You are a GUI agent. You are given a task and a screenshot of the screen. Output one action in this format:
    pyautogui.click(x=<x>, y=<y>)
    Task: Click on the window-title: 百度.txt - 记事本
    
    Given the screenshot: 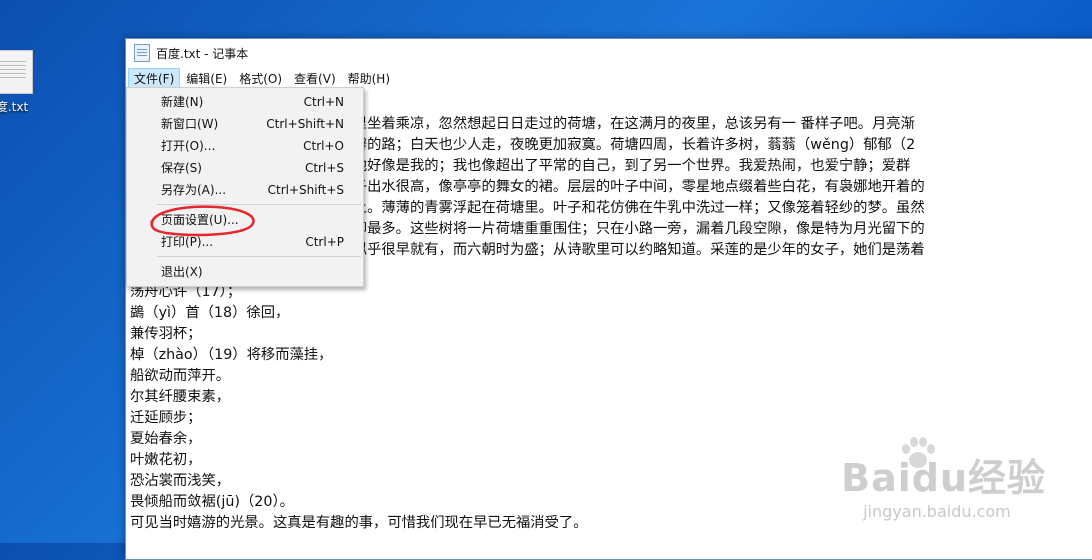 What is the action you would take?
    pyautogui.click(x=202, y=53)
    